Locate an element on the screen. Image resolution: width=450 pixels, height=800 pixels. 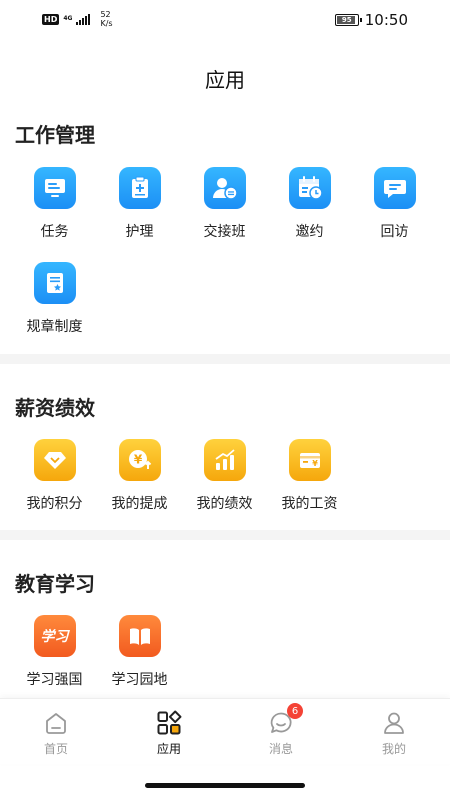
network-type: 4G is located at coordinates (68, 18).